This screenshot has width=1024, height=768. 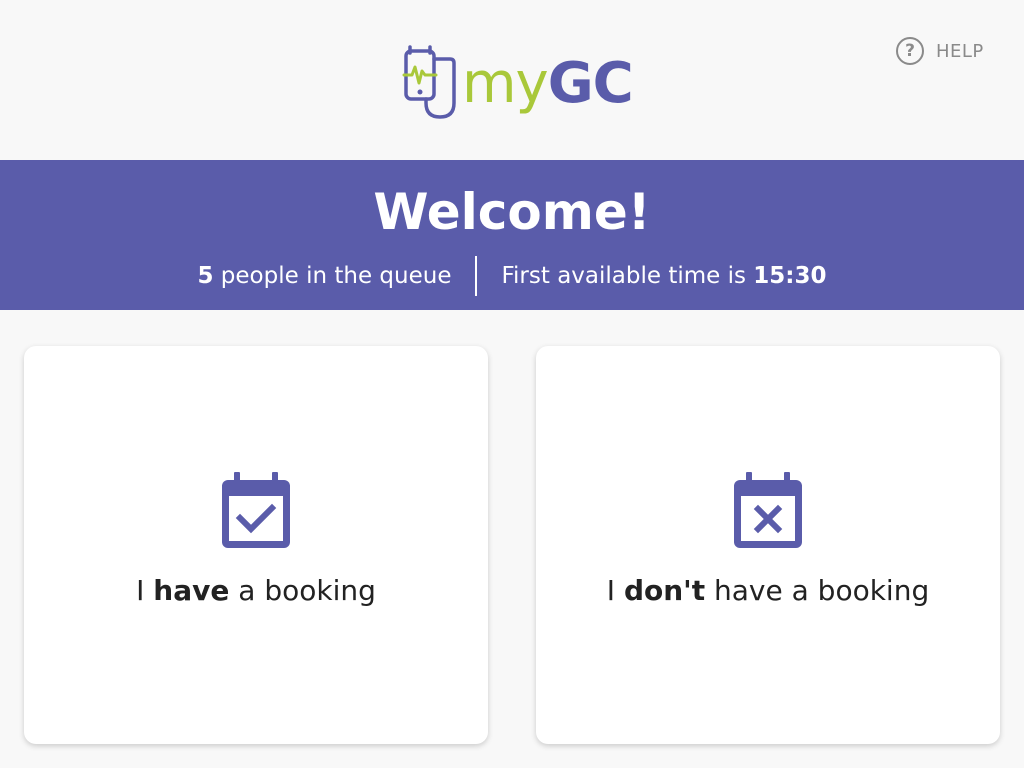 I want to click on logo-prefix: my, so click(x=505, y=83).